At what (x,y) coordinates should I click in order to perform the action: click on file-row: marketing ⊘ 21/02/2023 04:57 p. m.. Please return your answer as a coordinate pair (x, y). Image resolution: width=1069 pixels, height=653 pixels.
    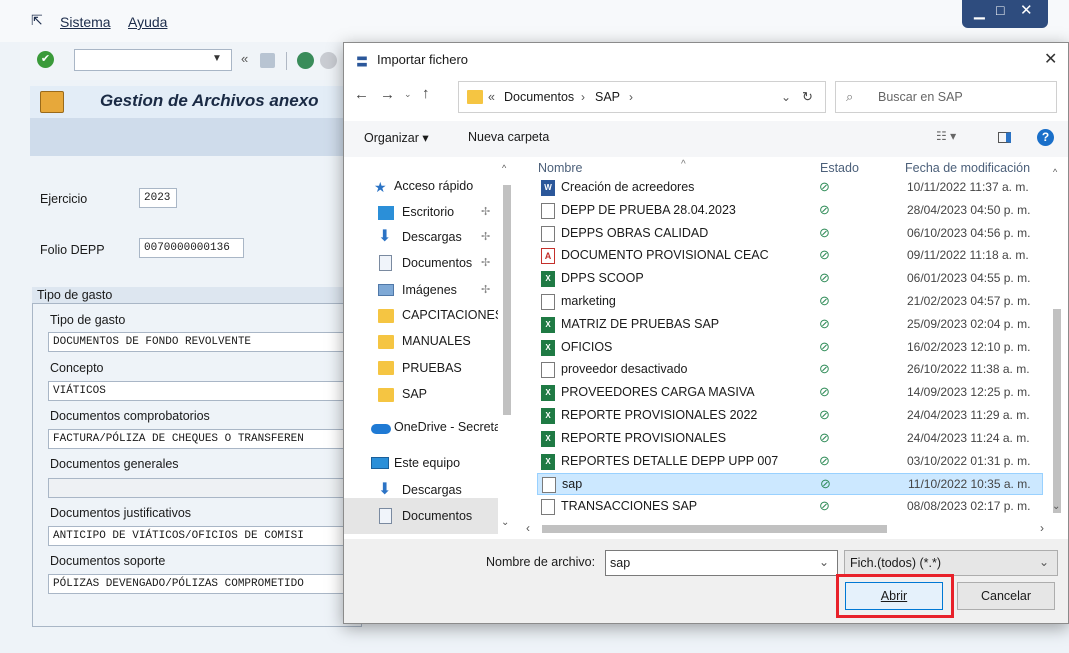
    Looking at the image, I should click on (790, 302).